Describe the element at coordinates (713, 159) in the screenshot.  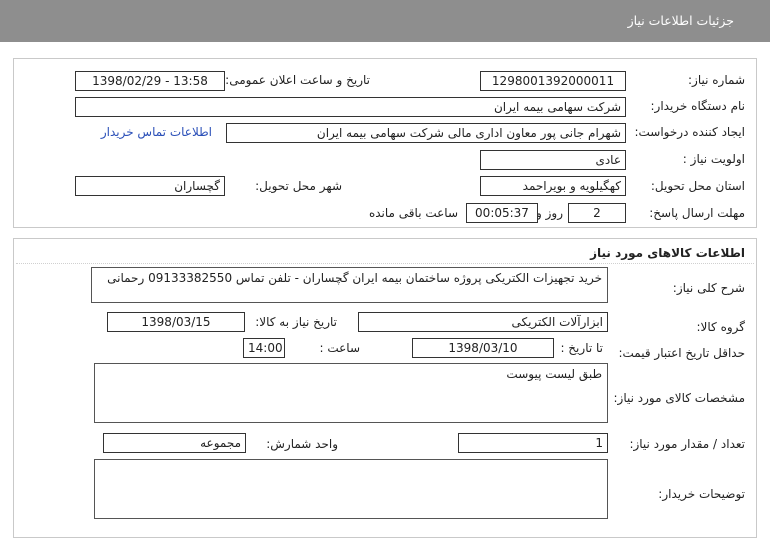
I see `priority-label: اولویت نیاز :` at that location.